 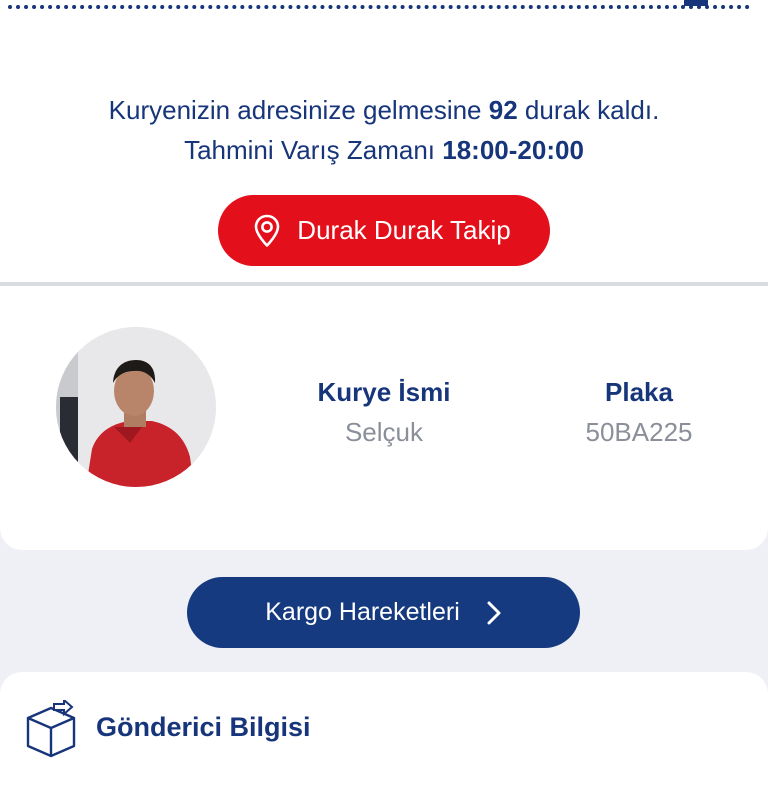 What do you see at coordinates (379, 7) in the screenshot?
I see `dotted-progress-line` at bounding box center [379, 7].